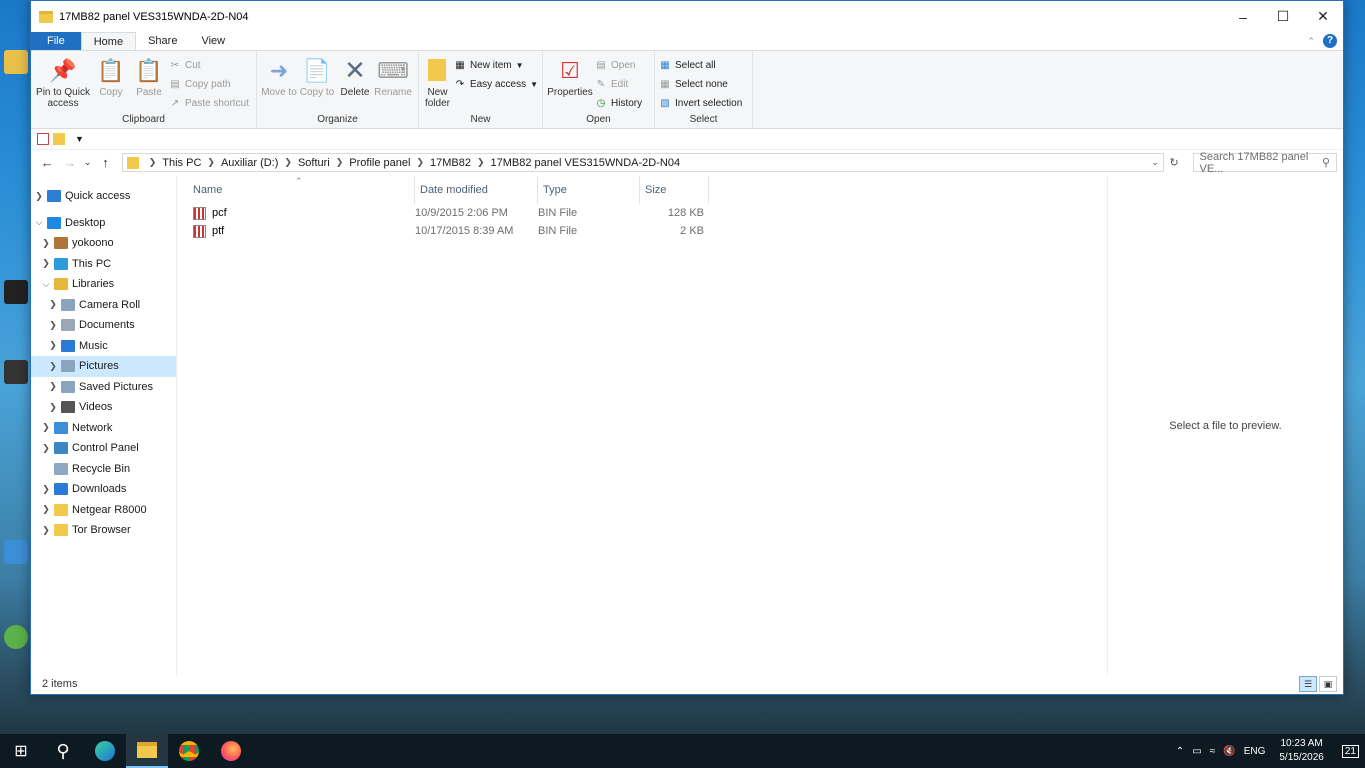  I want to click on breadcrumb-current: 17MB82 panel VES315WNDA-2D-N04, so click(586, 163).